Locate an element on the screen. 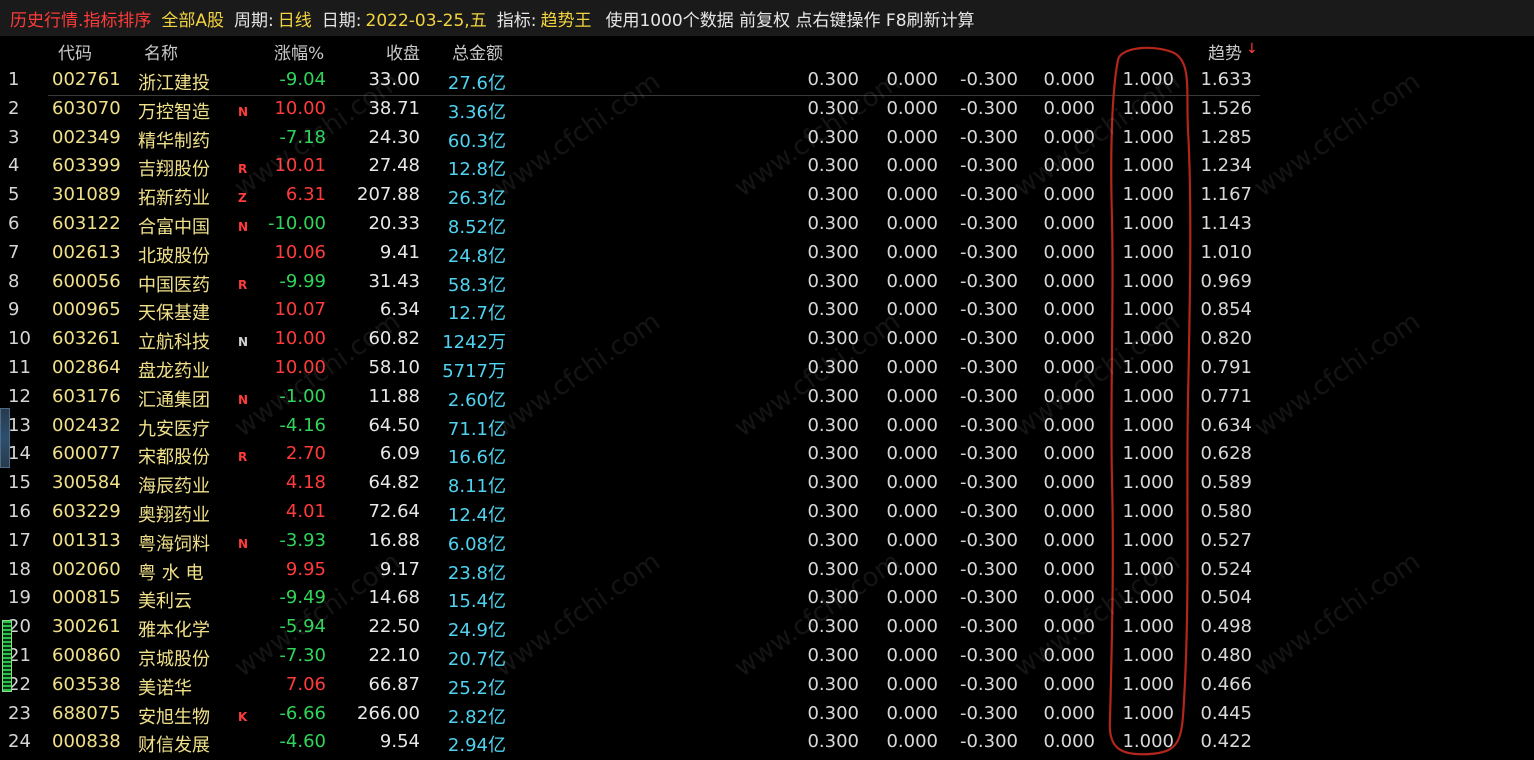  row-index: 5 is located at coordinates (14, 195).